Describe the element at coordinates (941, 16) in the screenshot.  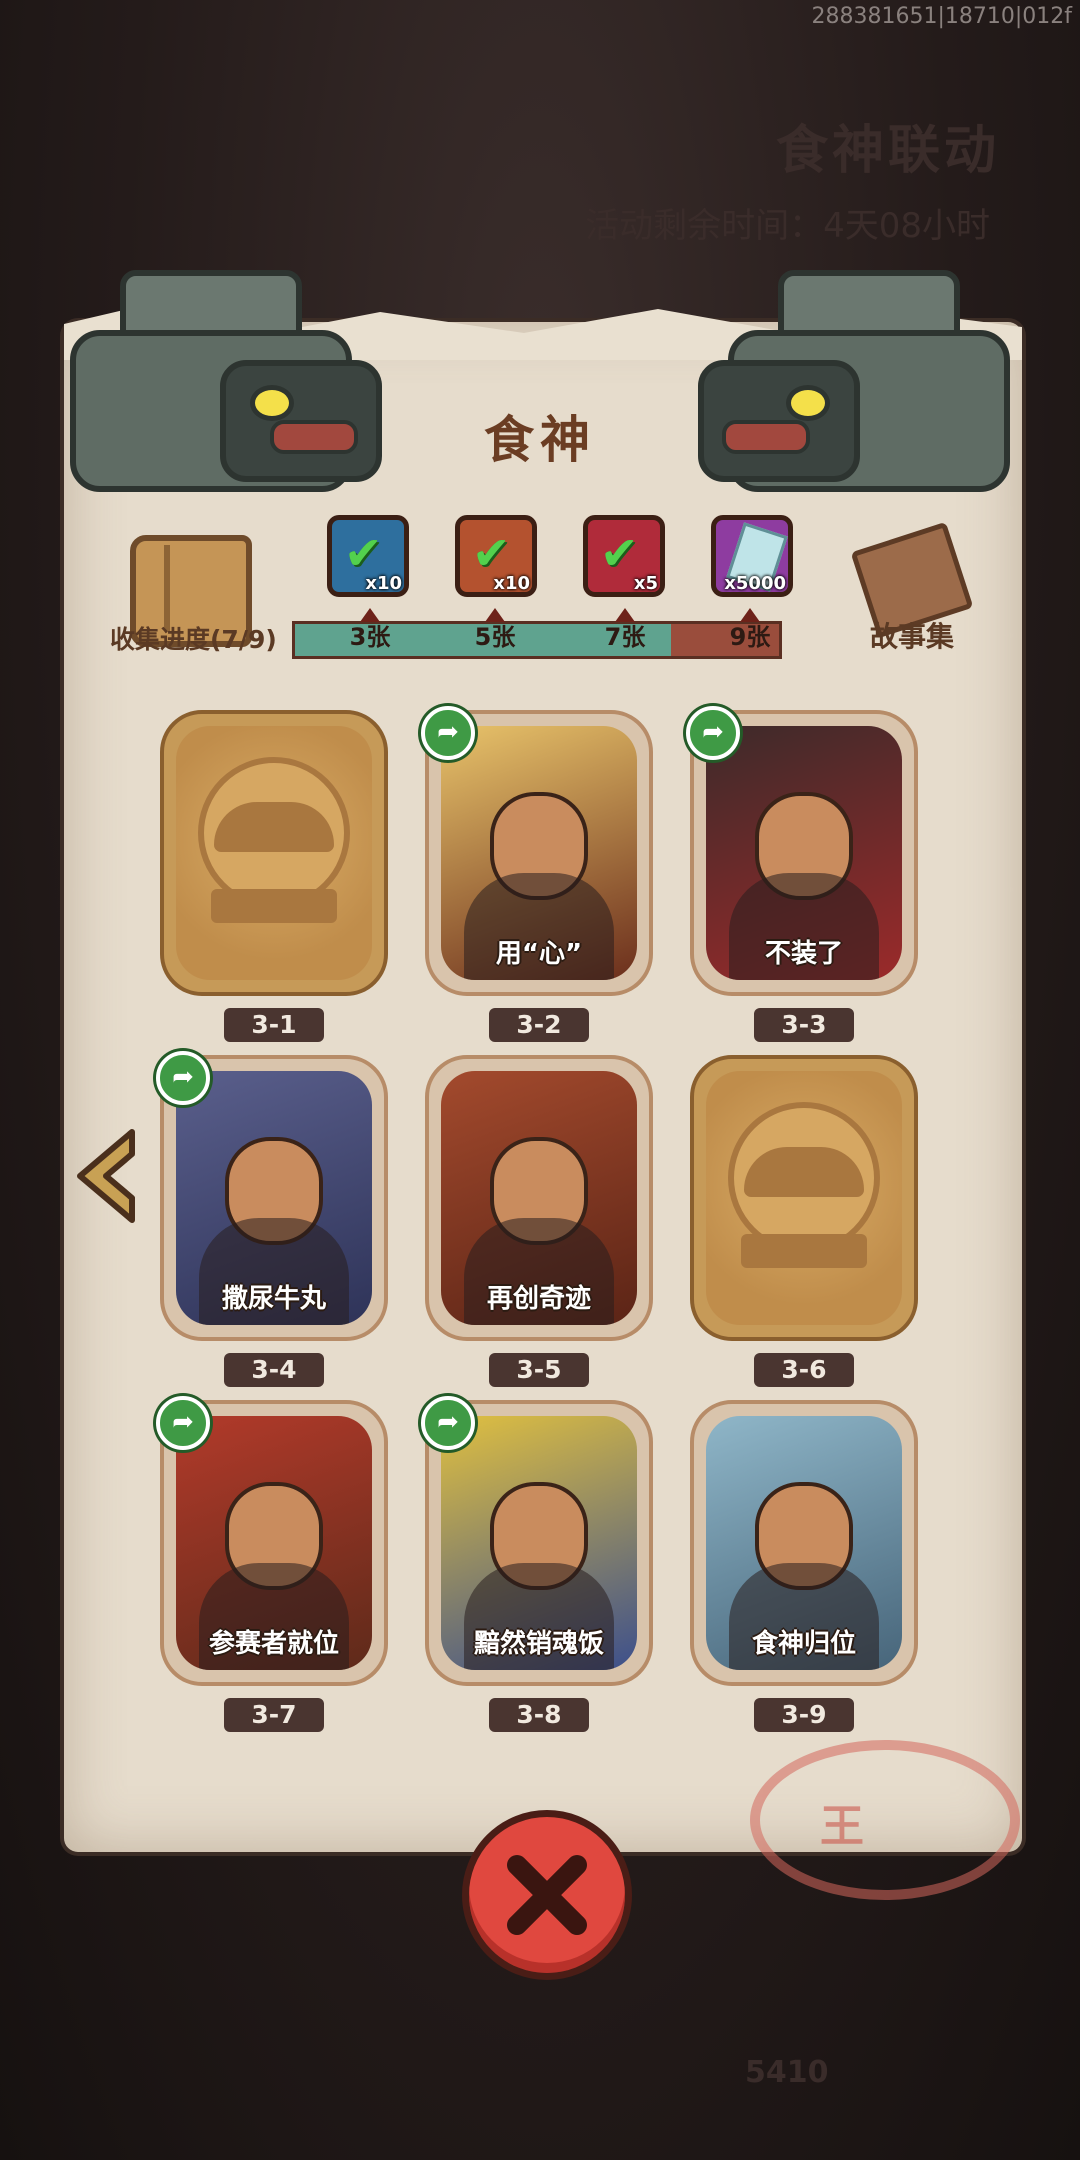
I see `watermark: 288381651|18710|012f` at that location.